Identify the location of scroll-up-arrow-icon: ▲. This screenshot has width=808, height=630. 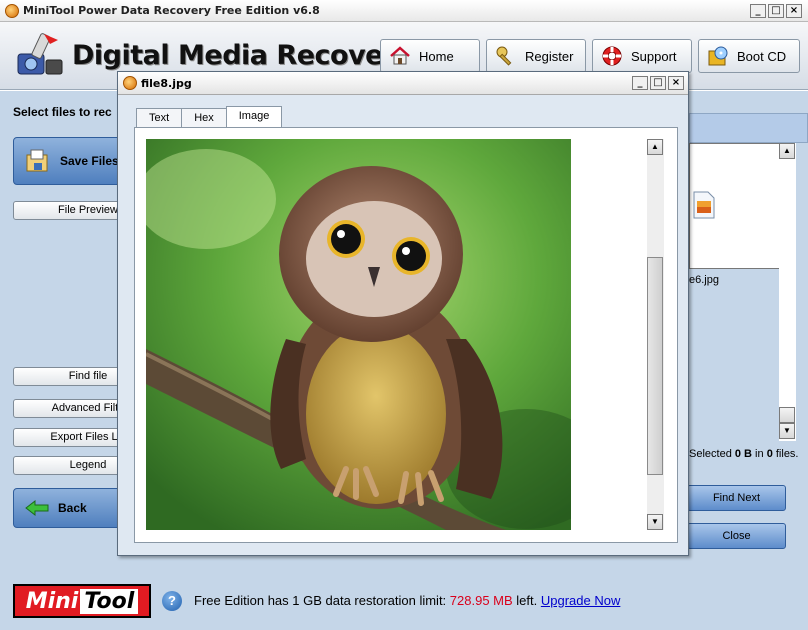
(787, 151).